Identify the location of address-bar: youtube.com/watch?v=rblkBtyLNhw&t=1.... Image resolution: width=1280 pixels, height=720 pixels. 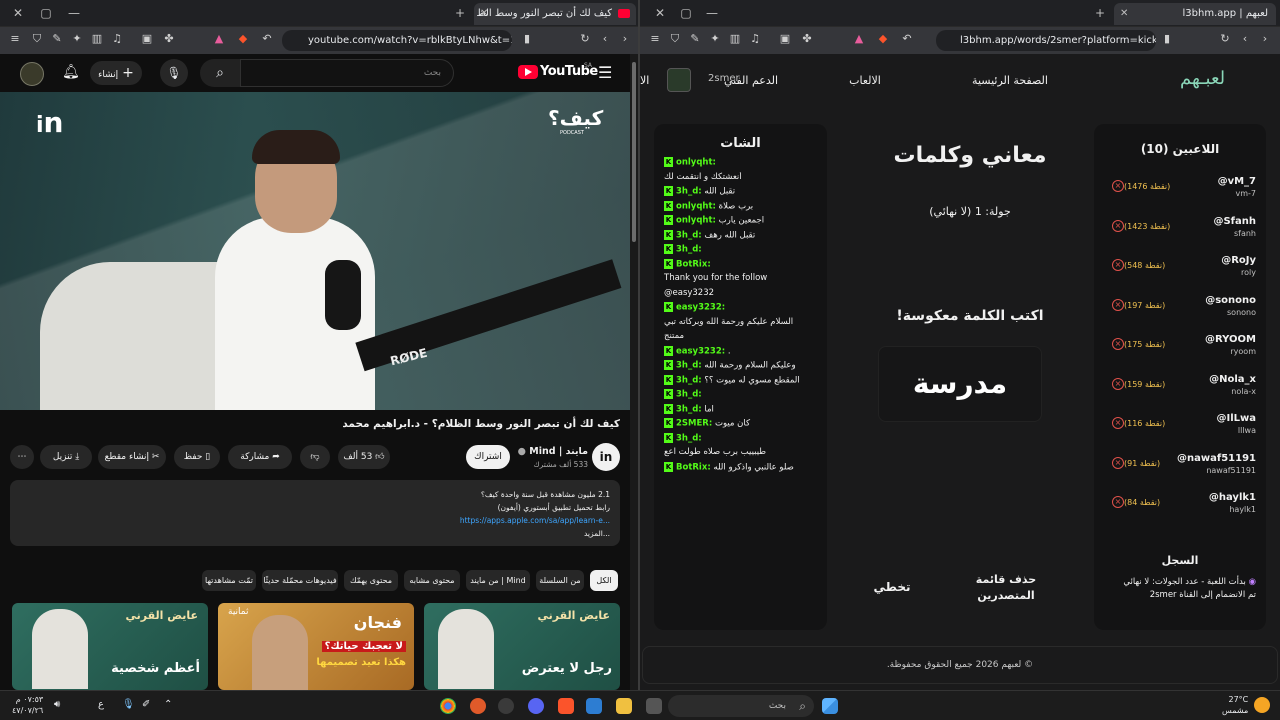
(397, 40).